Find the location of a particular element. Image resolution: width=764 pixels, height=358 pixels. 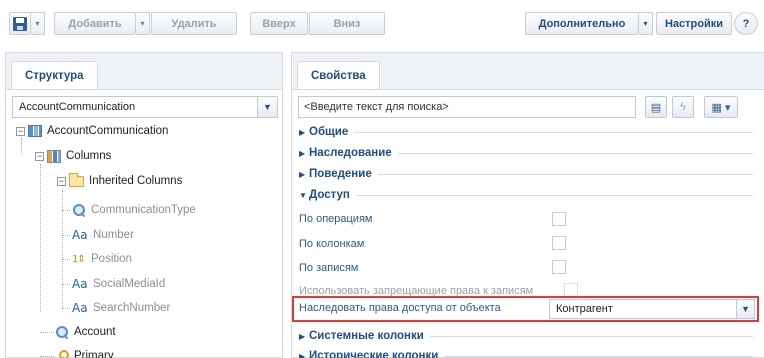

section-title: Общие is located at coordinates (329, 132).